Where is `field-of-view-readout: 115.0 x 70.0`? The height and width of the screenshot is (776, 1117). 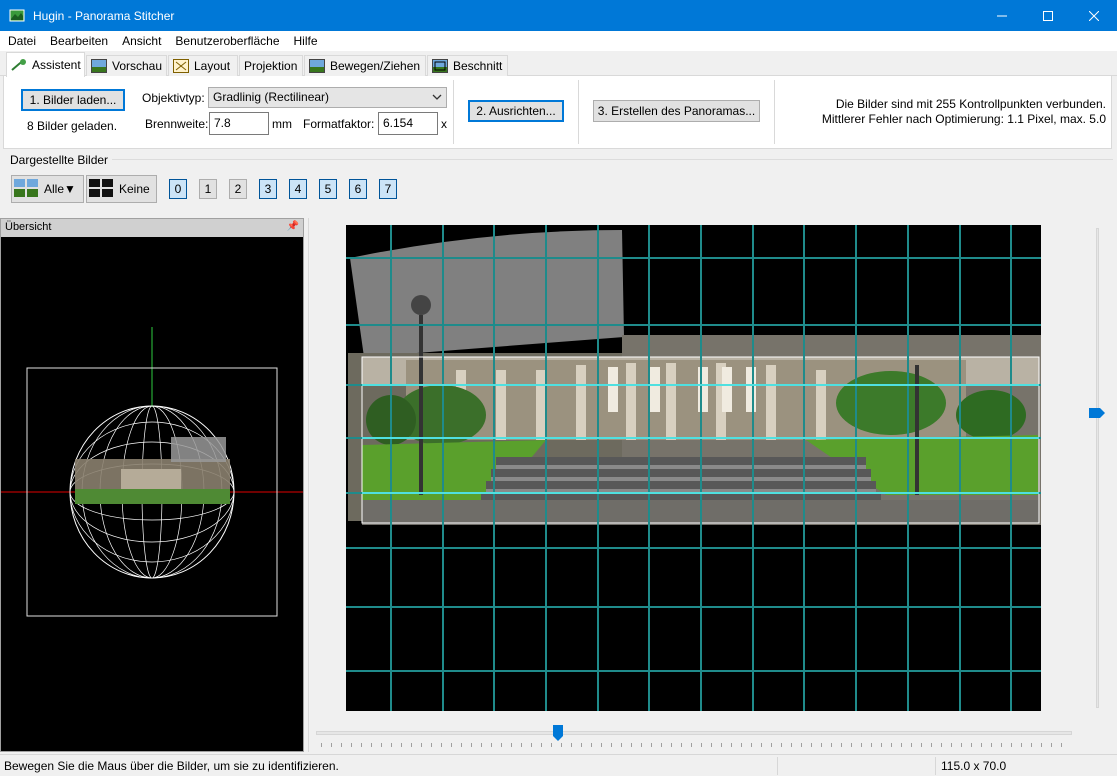 field-of-view-readout: 115.0 x 70.0 is located at coordinates (974, 766).